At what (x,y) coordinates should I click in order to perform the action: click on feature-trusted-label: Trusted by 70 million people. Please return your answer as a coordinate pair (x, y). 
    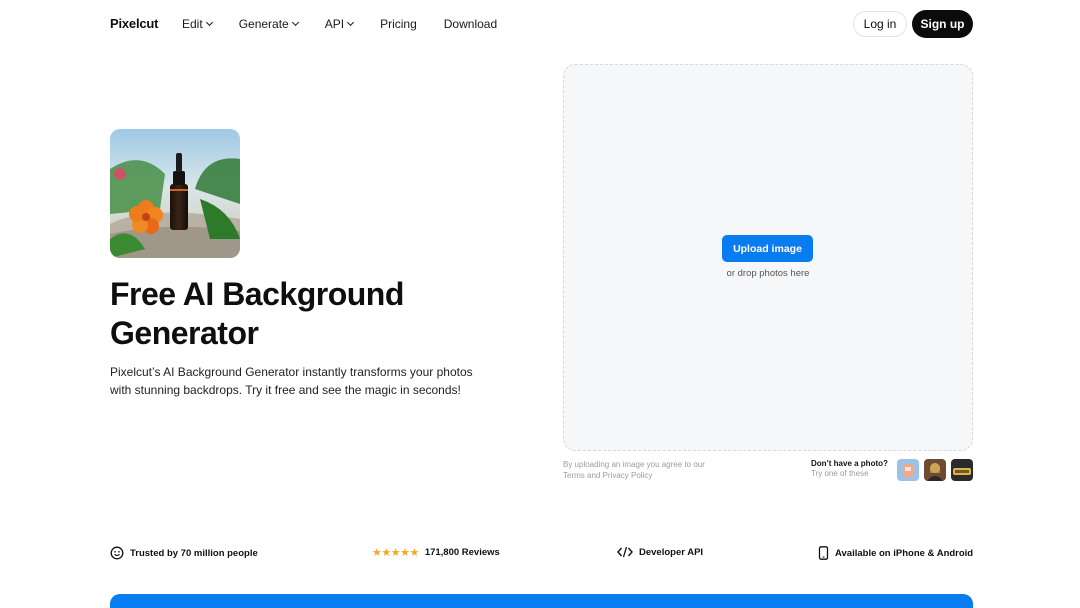
    Looking at the image, I should click on (194, 553).